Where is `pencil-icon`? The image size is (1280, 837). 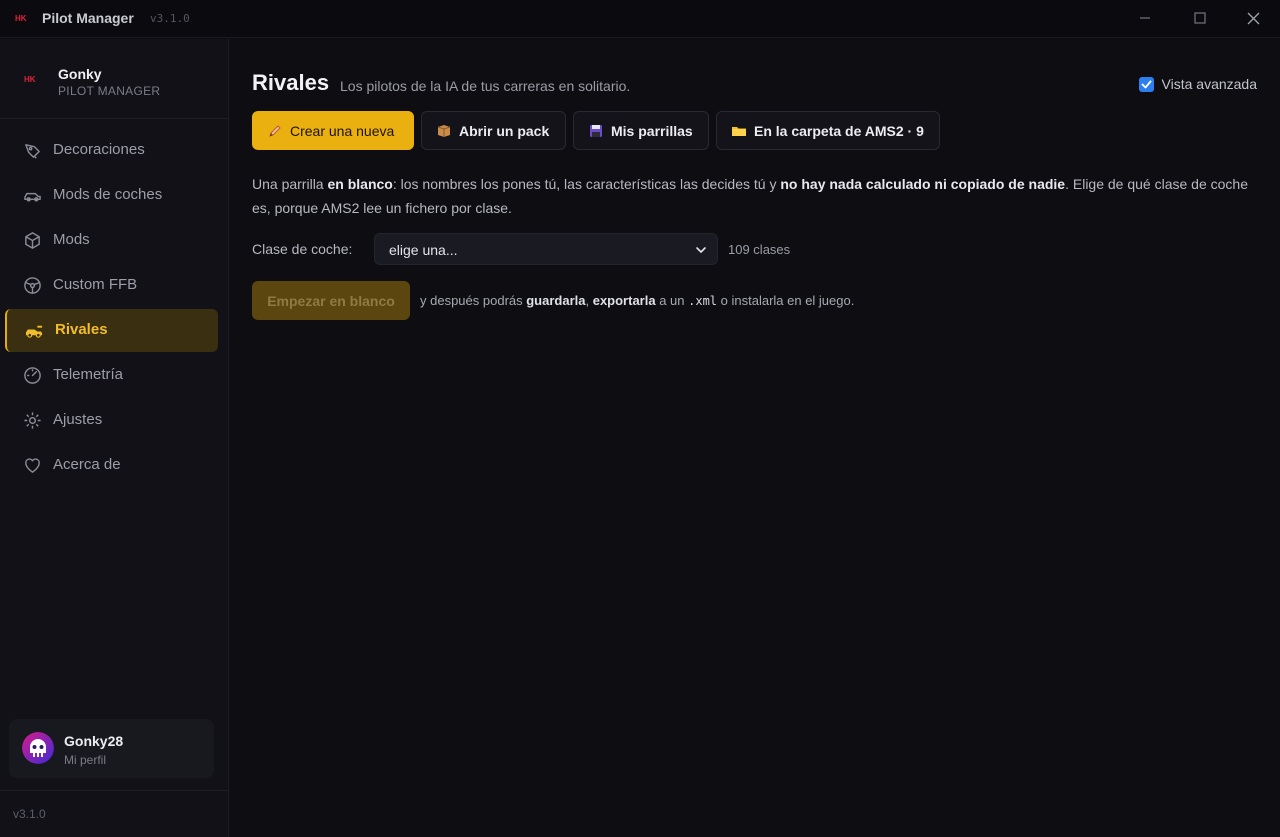 pencil-icon is located at coordinates (275, 131).